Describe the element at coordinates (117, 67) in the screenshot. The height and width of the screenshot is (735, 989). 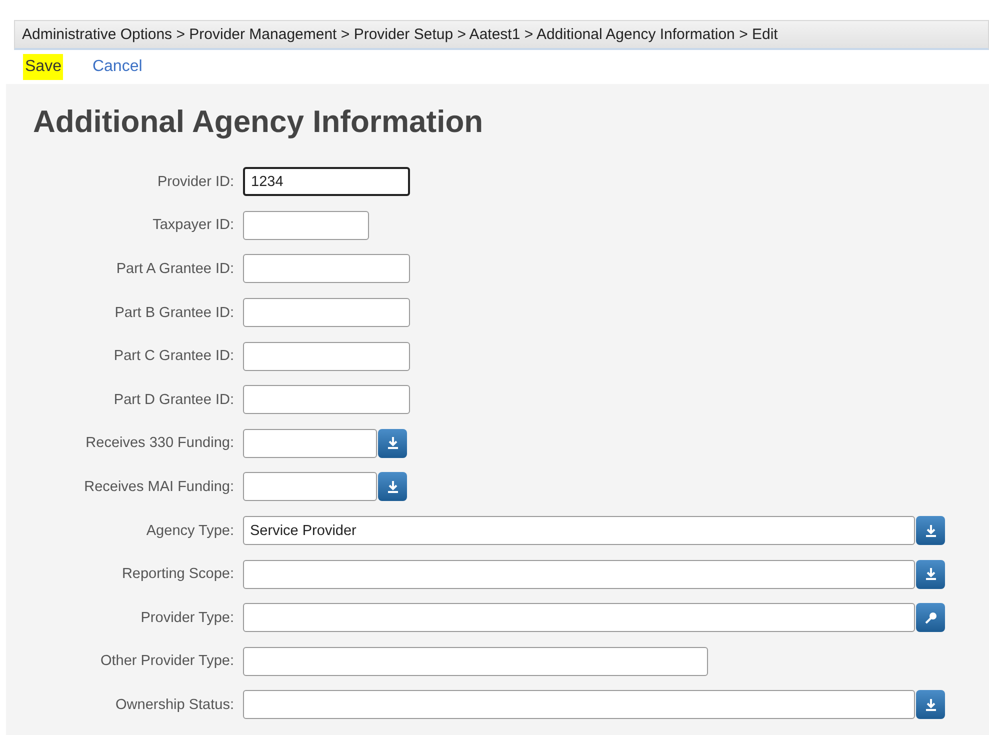
I see `action-link: Cancel` at that location.